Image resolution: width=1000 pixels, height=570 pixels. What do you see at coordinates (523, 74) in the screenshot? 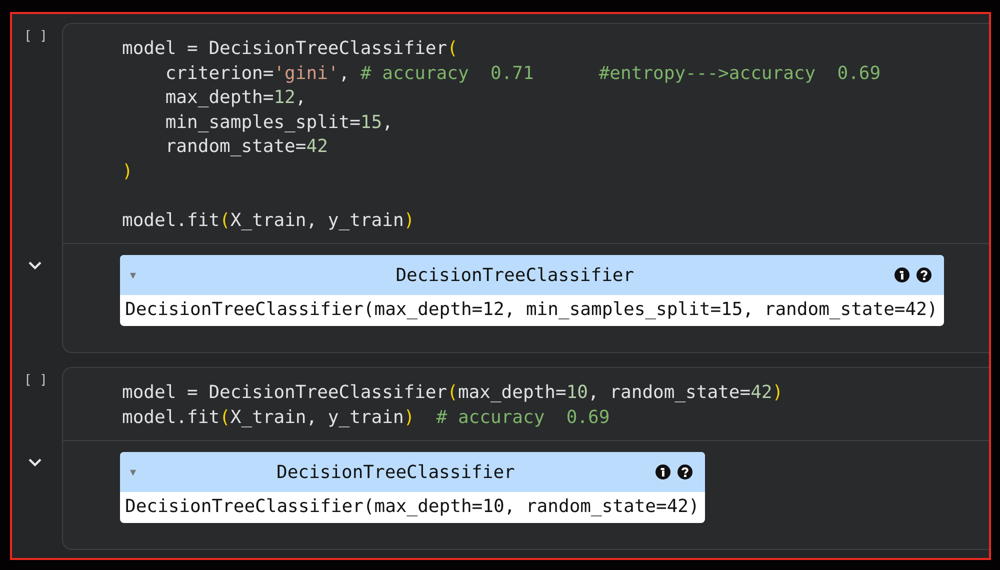
I see `code-line: criterion='gini', # accuracy 0.71 #entropy--->accuracy 0.69` at bounding box center [523, 74].